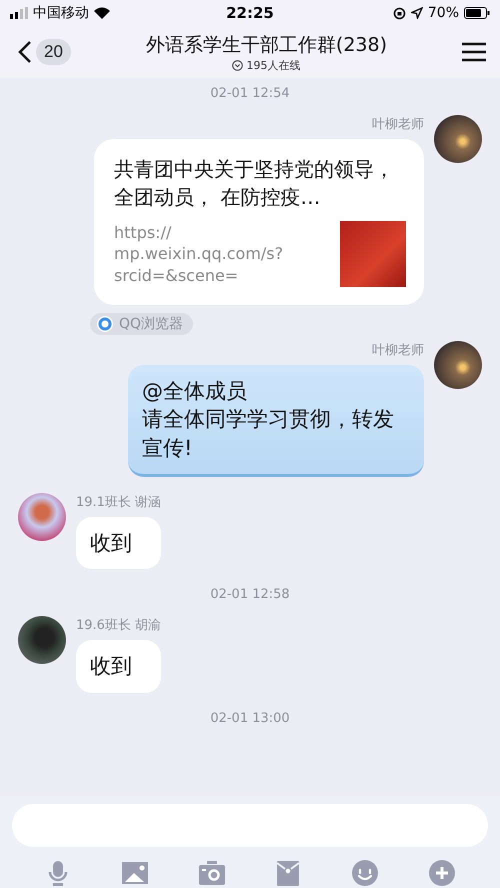 Image resolution: width=500 pixels, height=888 pixels. What do you see at coordinates (416, 13) in the screenshot?
I see `location-icon` at bounding box center [416, 13].